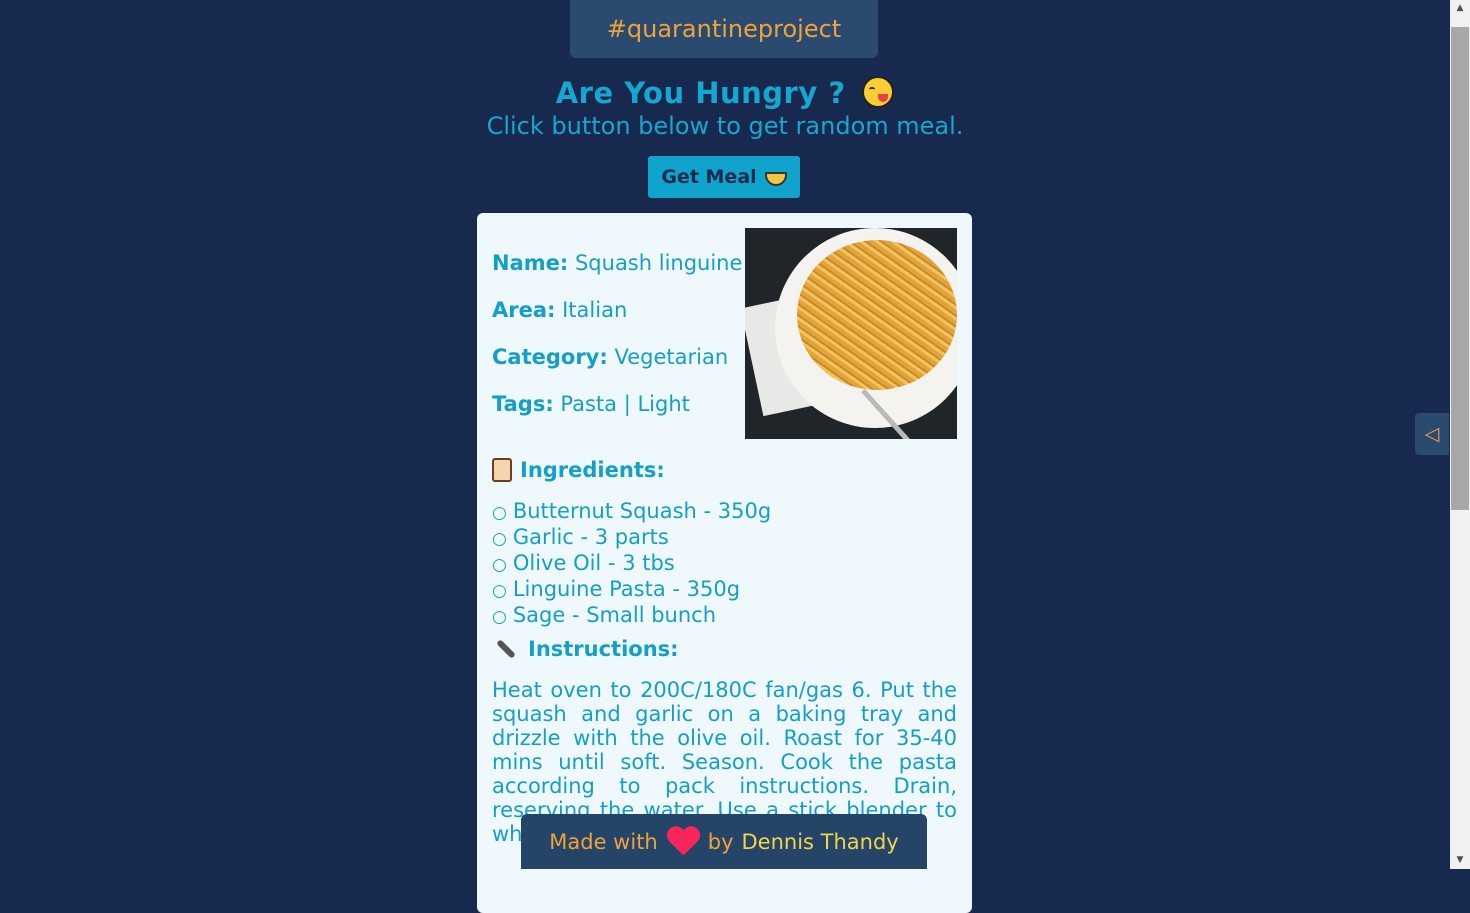  Describe the element at coordinates (595, 310) in the screenshot. I see `meal-area: Italian` at that location.